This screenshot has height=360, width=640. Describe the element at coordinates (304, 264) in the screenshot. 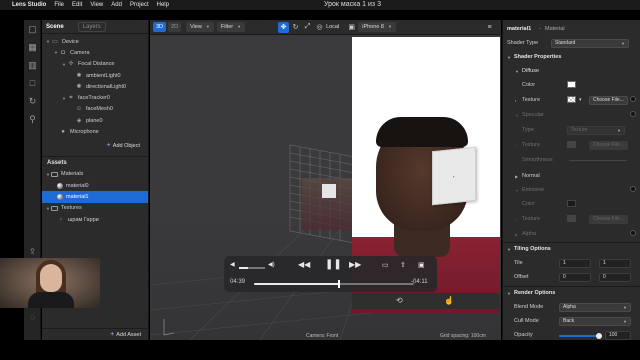

I see `rewind-icon: ◀◀` at that location.